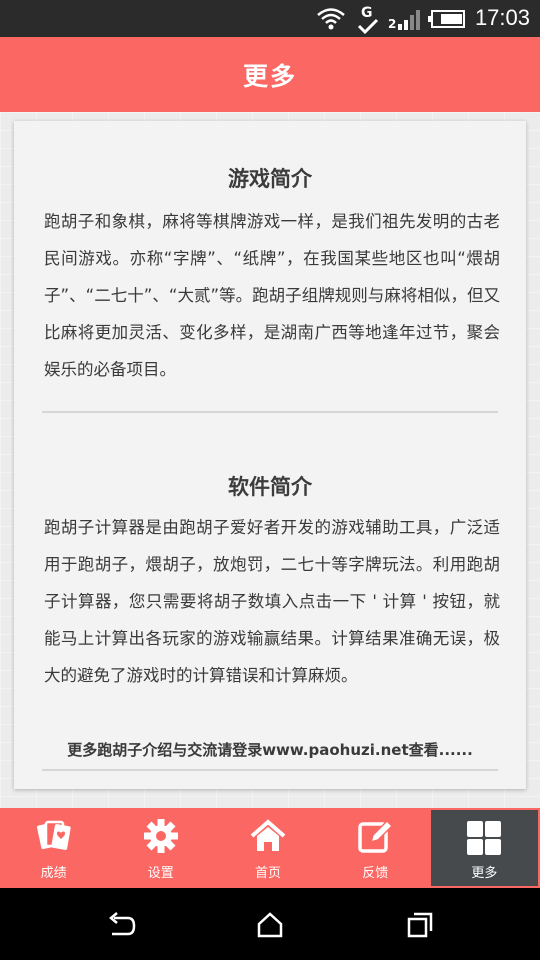 This screenshot has height=960, width=540. I want to click on gear-icon, so click(160, 836).